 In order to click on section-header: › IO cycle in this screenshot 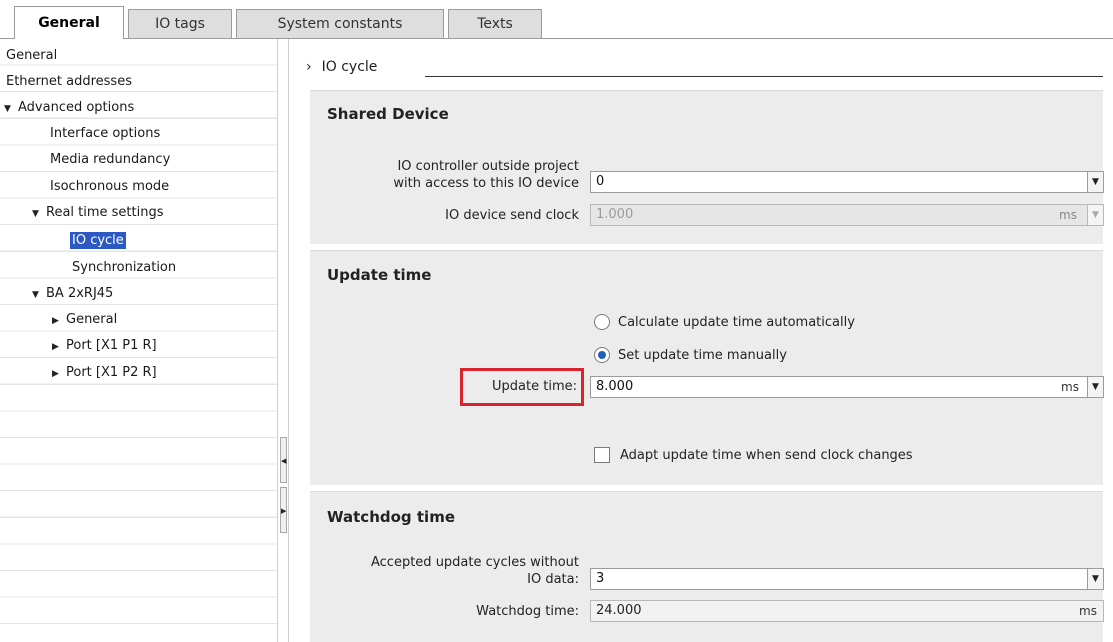, I will do `click(341, 67)`.